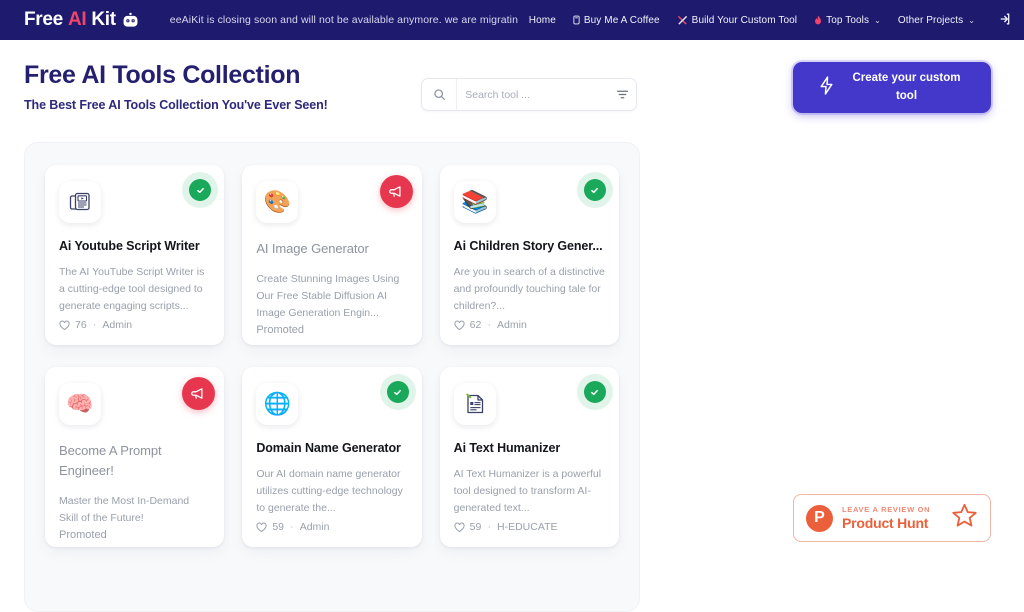 The width and height of the screenshot is (1024, 612). What do you see at coordinates (621, 20) in the screenshot?
I see `nav-link-buy-me-a-coffee-label: Buy Me A Coffee` at bounding box center [621, 20].